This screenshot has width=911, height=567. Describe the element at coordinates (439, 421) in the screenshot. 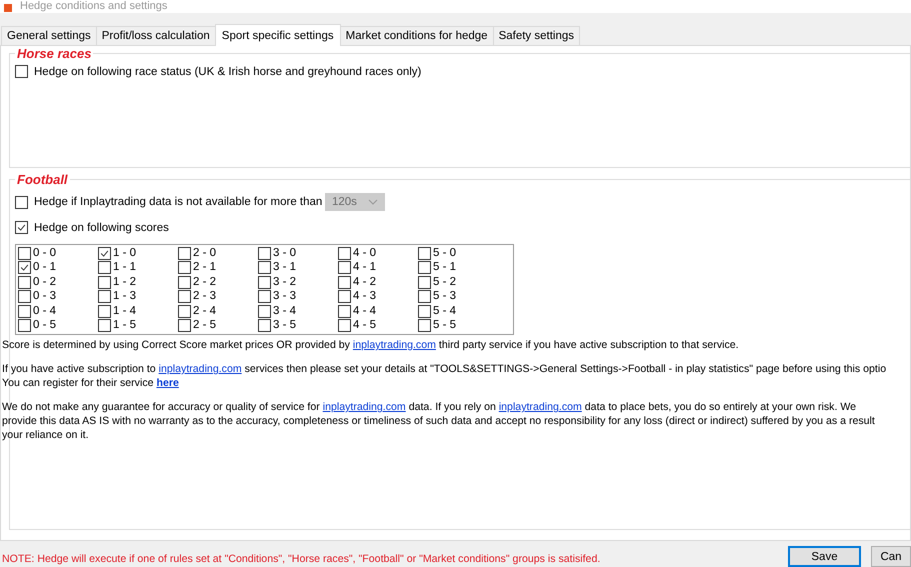

I see `info-paragraph: We do not make any guarantee for accuracy or quality of service for inplaytrading.com data. If you rely on inplaytrading.com data to place bets, you do so entirely at your own risk. We provide this data AS IS with no warranty as to the accuracy, completeness or timeliness of such data and accept no responsibility for any loss (direct or indirect) suffered by you as a result your reliance on it.` at that location.